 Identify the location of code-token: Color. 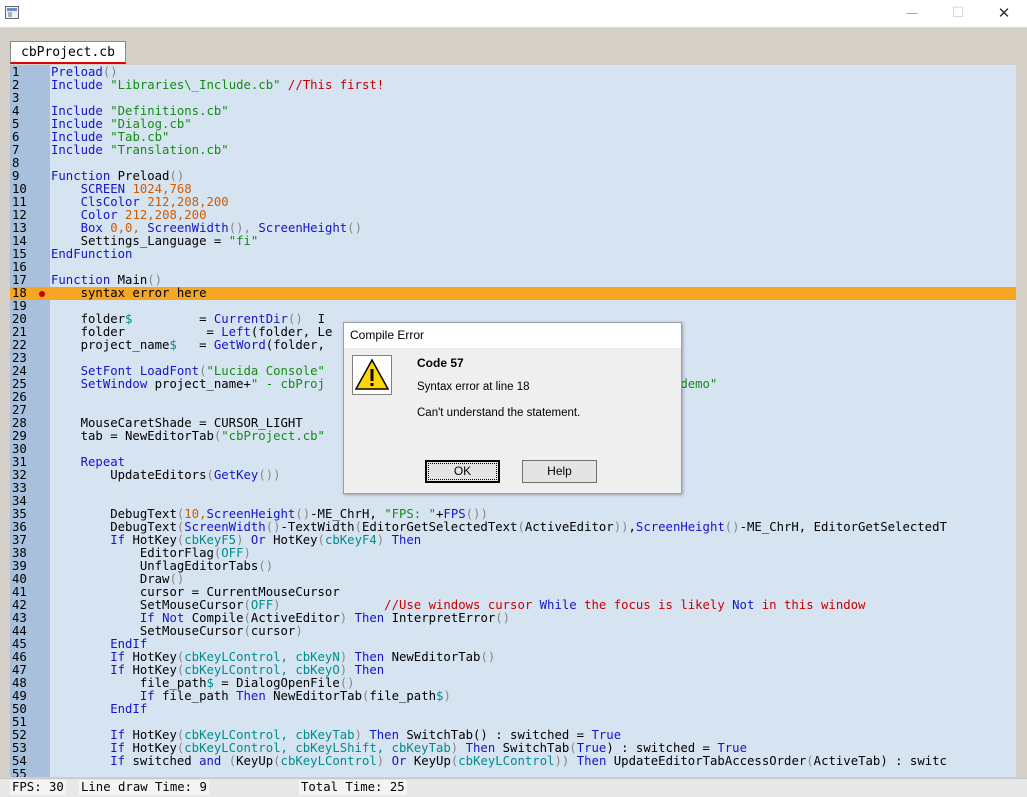
(88, 215).